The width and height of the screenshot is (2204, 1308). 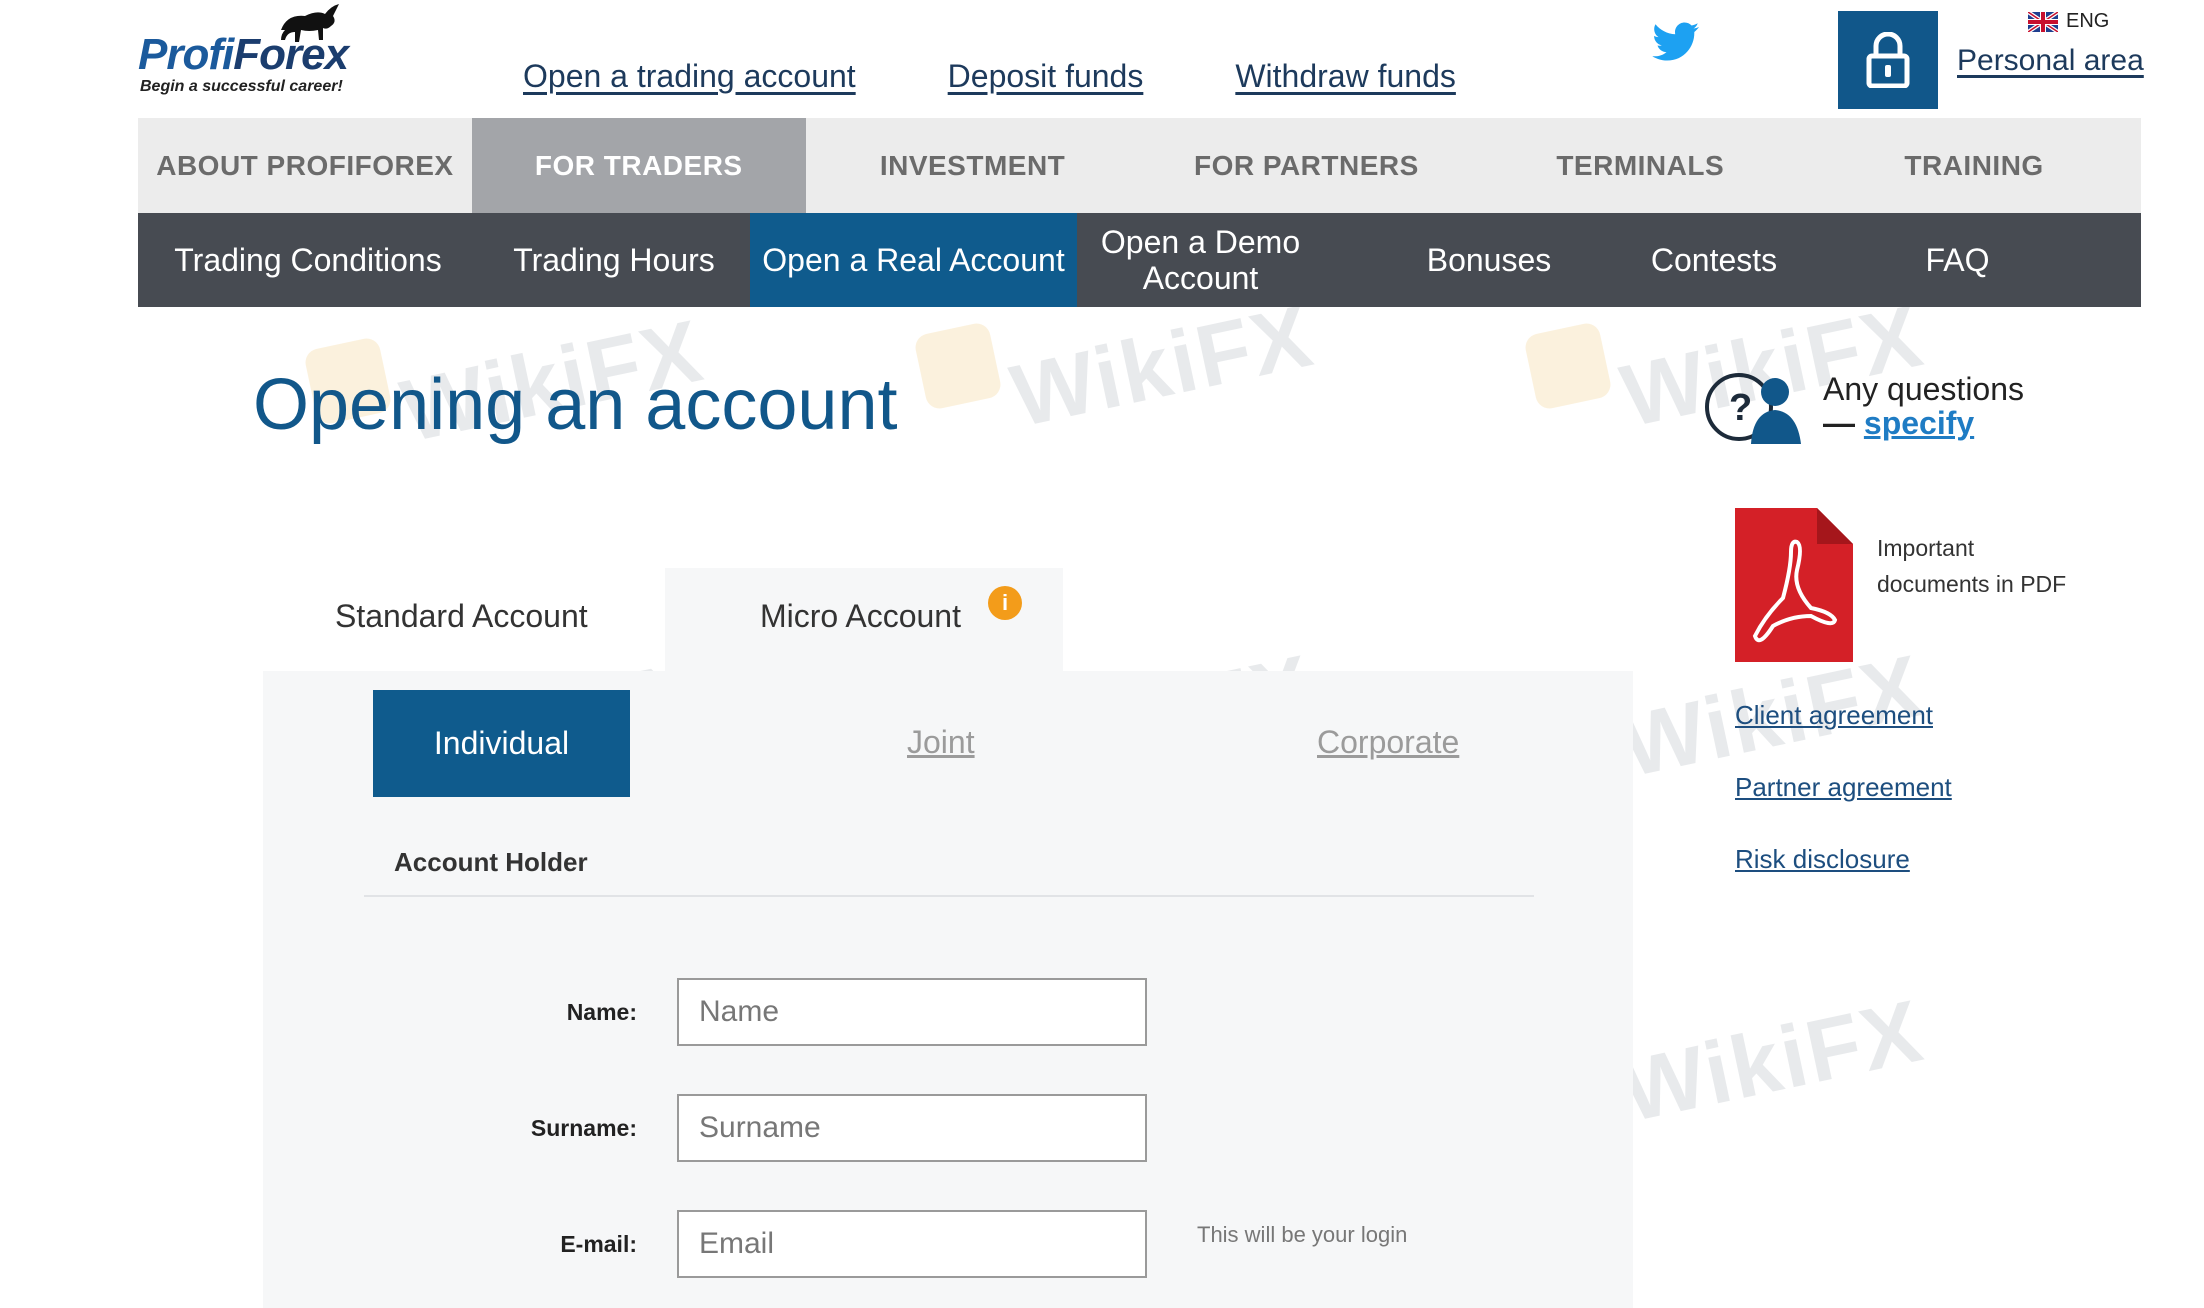 I want to click on personal-area-lock-button, so click(x=1888, y=60).